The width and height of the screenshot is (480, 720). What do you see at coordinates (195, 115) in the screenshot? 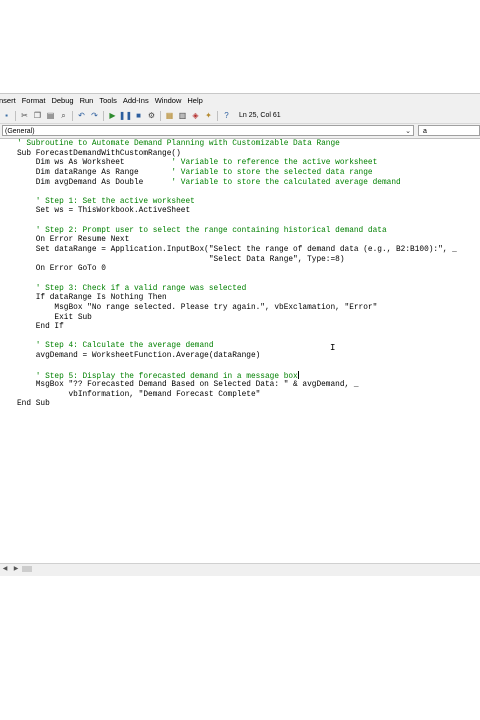
I see `object-browser-icon: ◈` at bounding box center [195, 115].